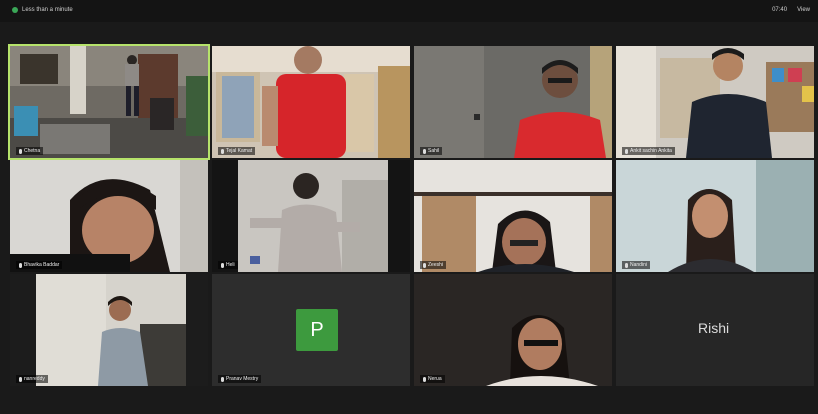  Describe the element at coordinates (239, 151) in the screenshot. I see `participant-name: Tejal Kamat` at that location.